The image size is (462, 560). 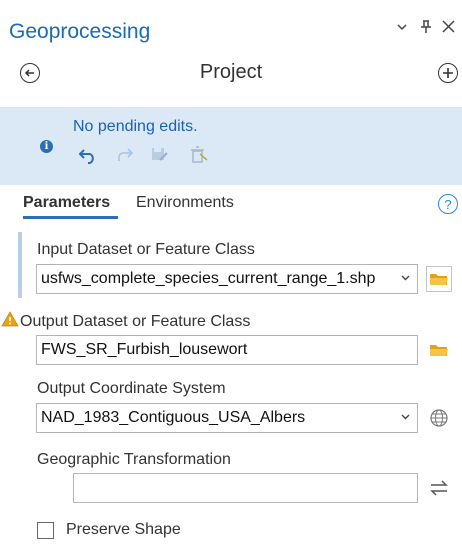 What do you see at coordinates (245, 488) in the screenshot?
I see `geo-transform-input` at bounding box center [245, 488].